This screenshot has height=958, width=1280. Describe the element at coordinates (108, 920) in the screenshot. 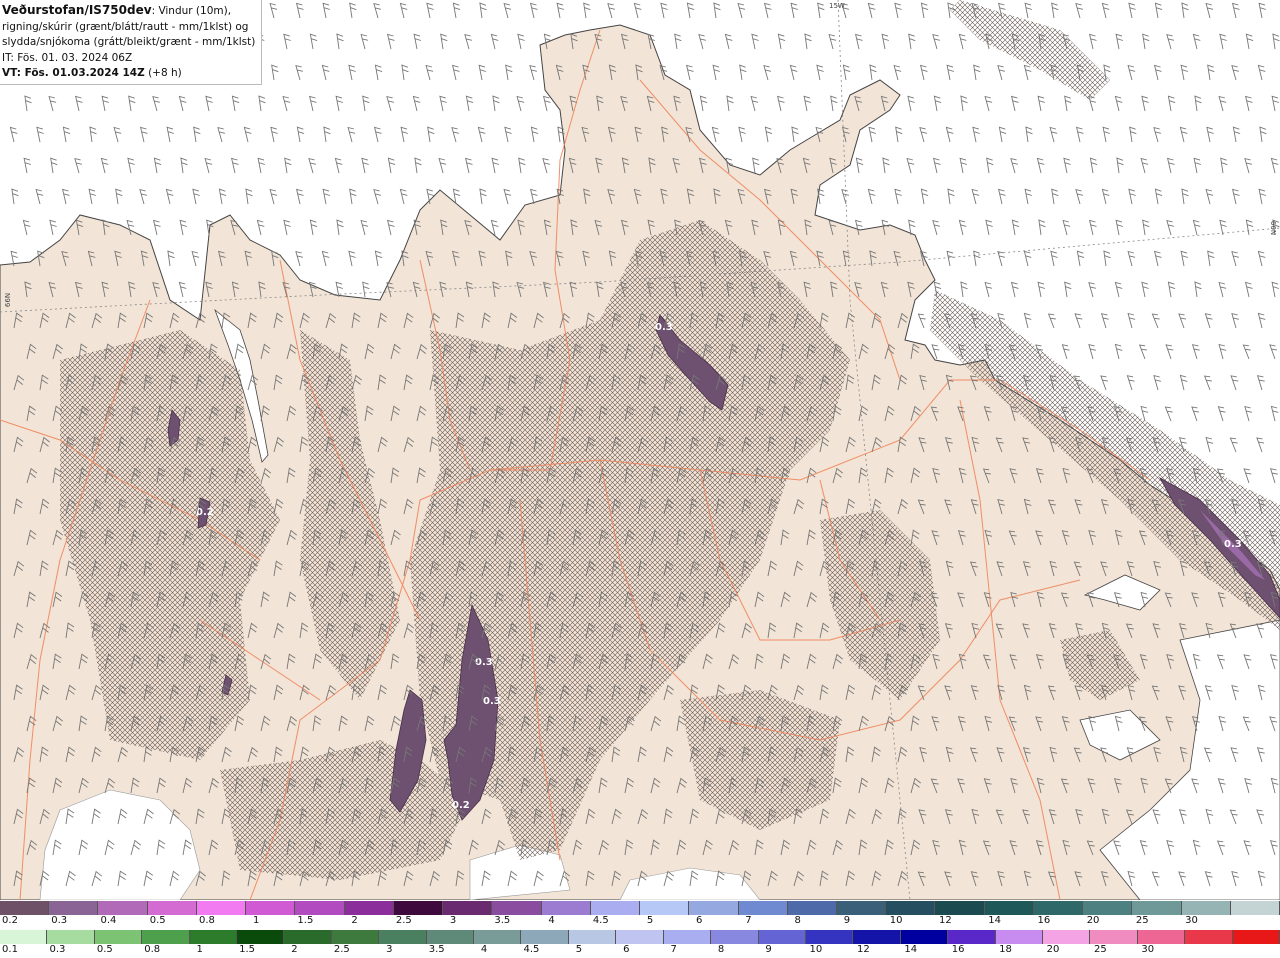

I see `snow-legend-label: 0.4` at that location.